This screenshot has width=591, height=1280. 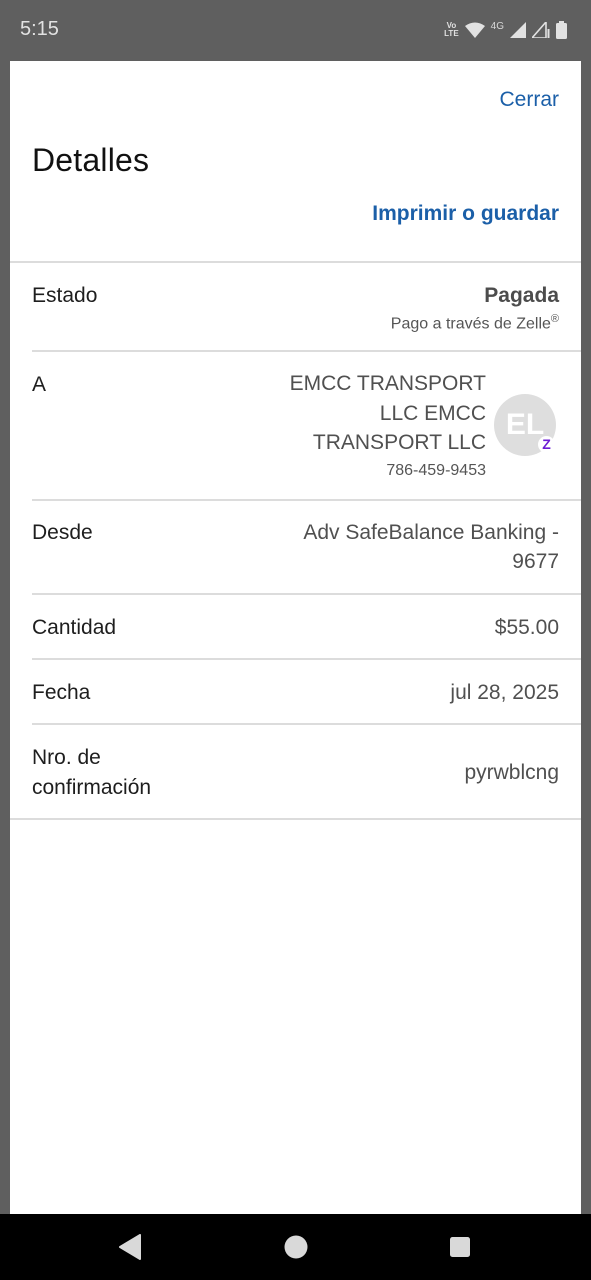 What do you see at coordinates (295, 262) in the screenshot?
I see `header-divider` at bounding box center [295, 262].